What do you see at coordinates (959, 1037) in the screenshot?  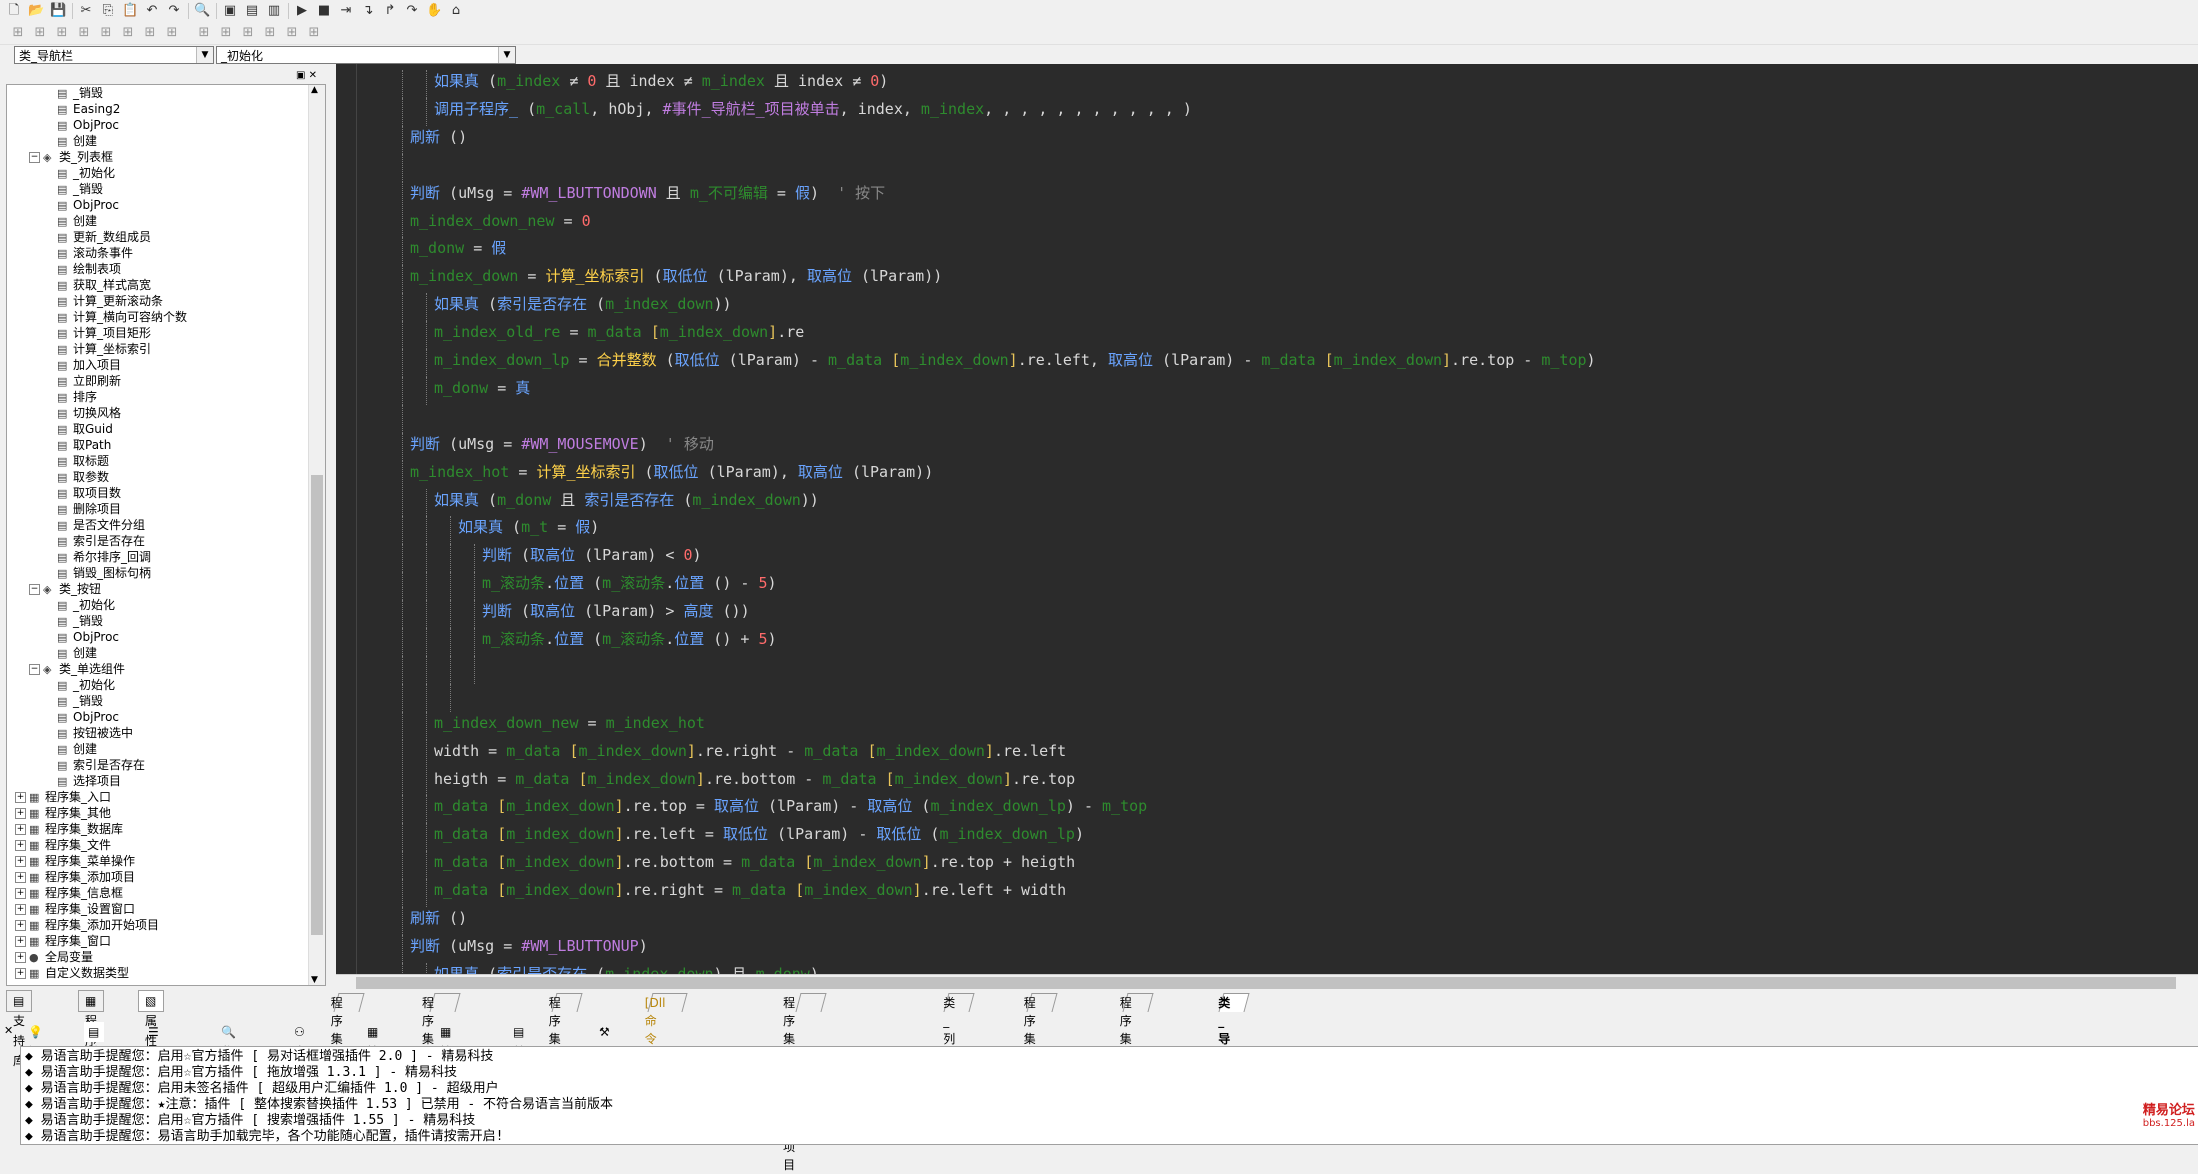 I see `doc-tab: 类_列表框` at bounding box center [959, 1037].